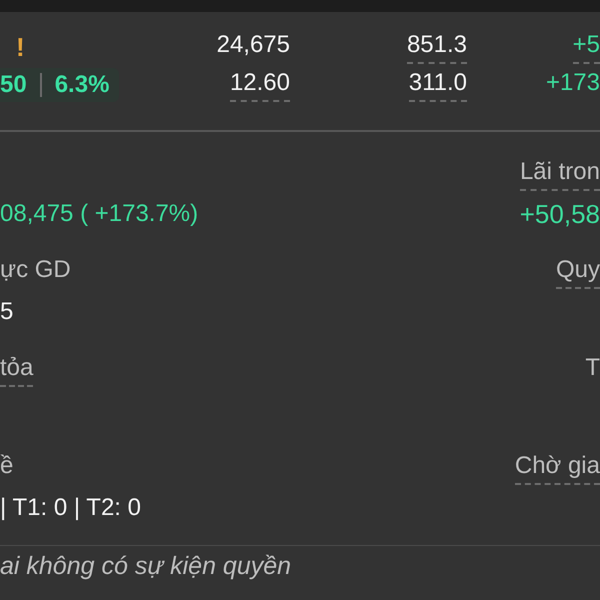 The height and width of the screenshot is (600, 600). I want to click on field-value: 08,475 ( +173.7%), so click(99, 214).